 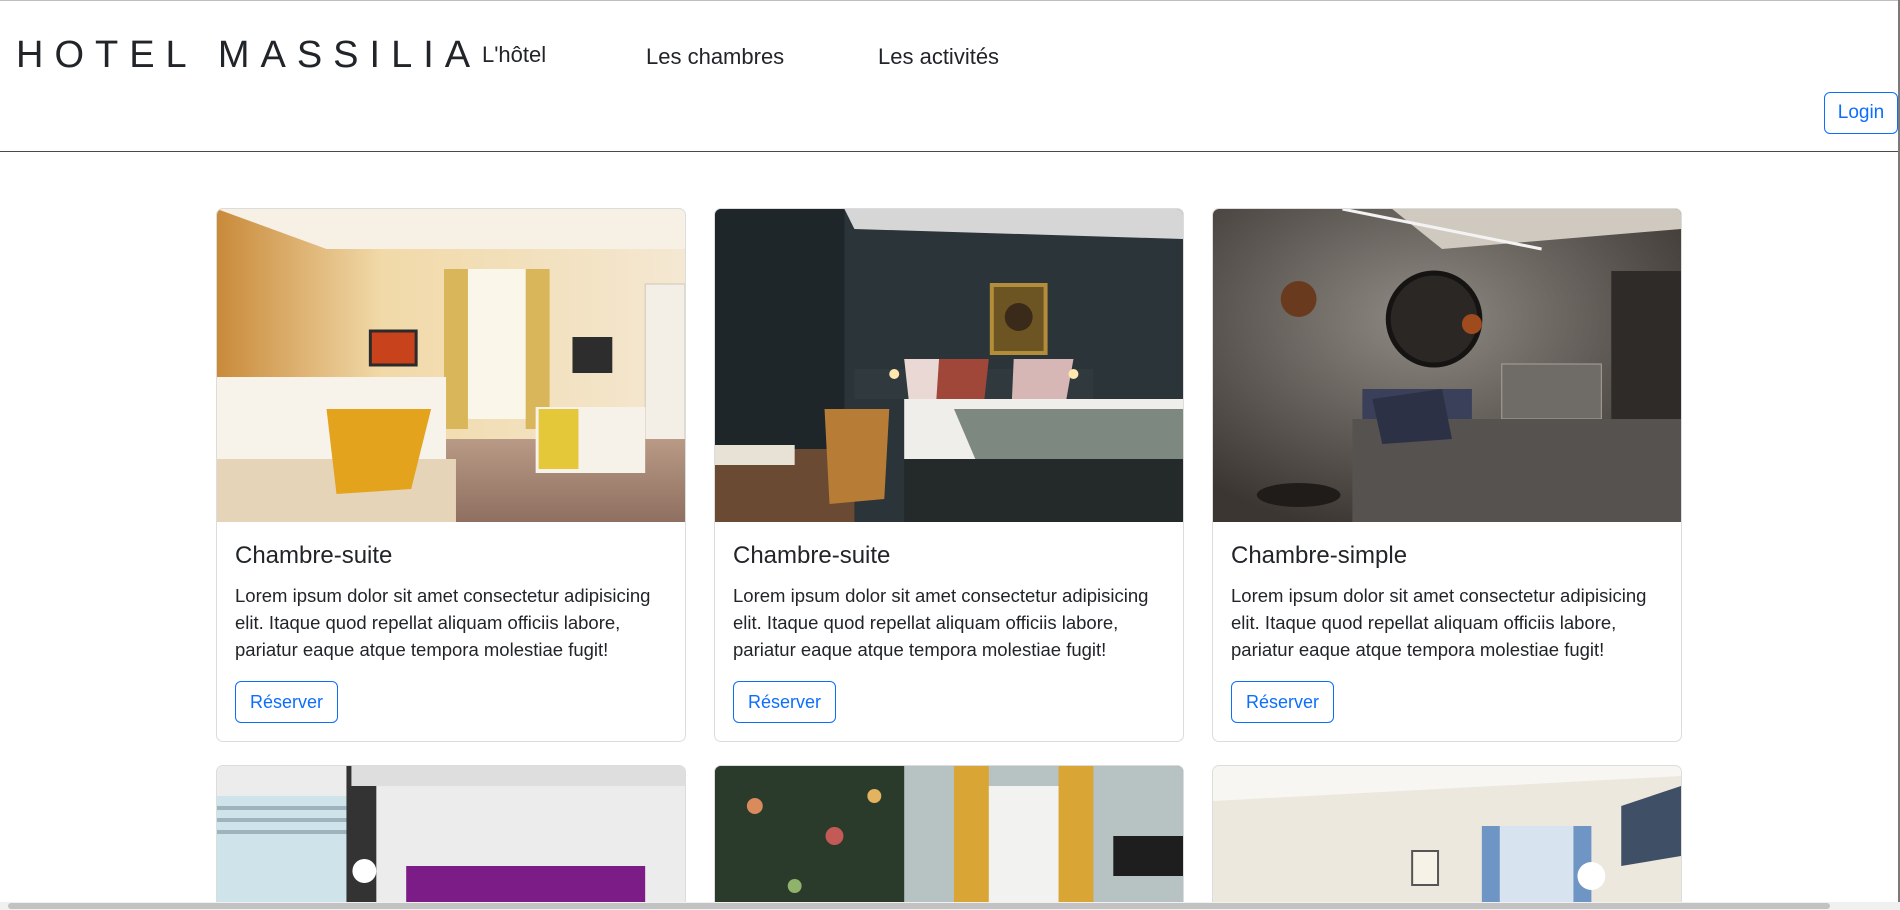 I want to click on nav-link-chambres: Les chambres, so click(x=715, y=57).